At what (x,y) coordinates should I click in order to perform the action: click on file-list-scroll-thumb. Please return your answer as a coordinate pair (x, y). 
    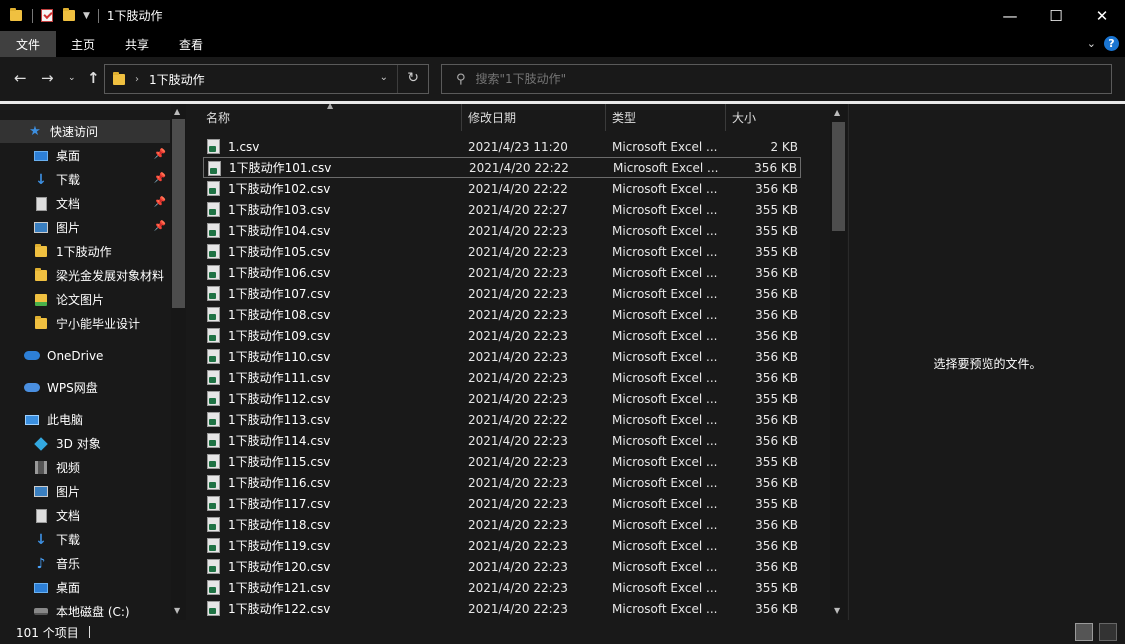
    Looking at the image, I should click on (838, 176).